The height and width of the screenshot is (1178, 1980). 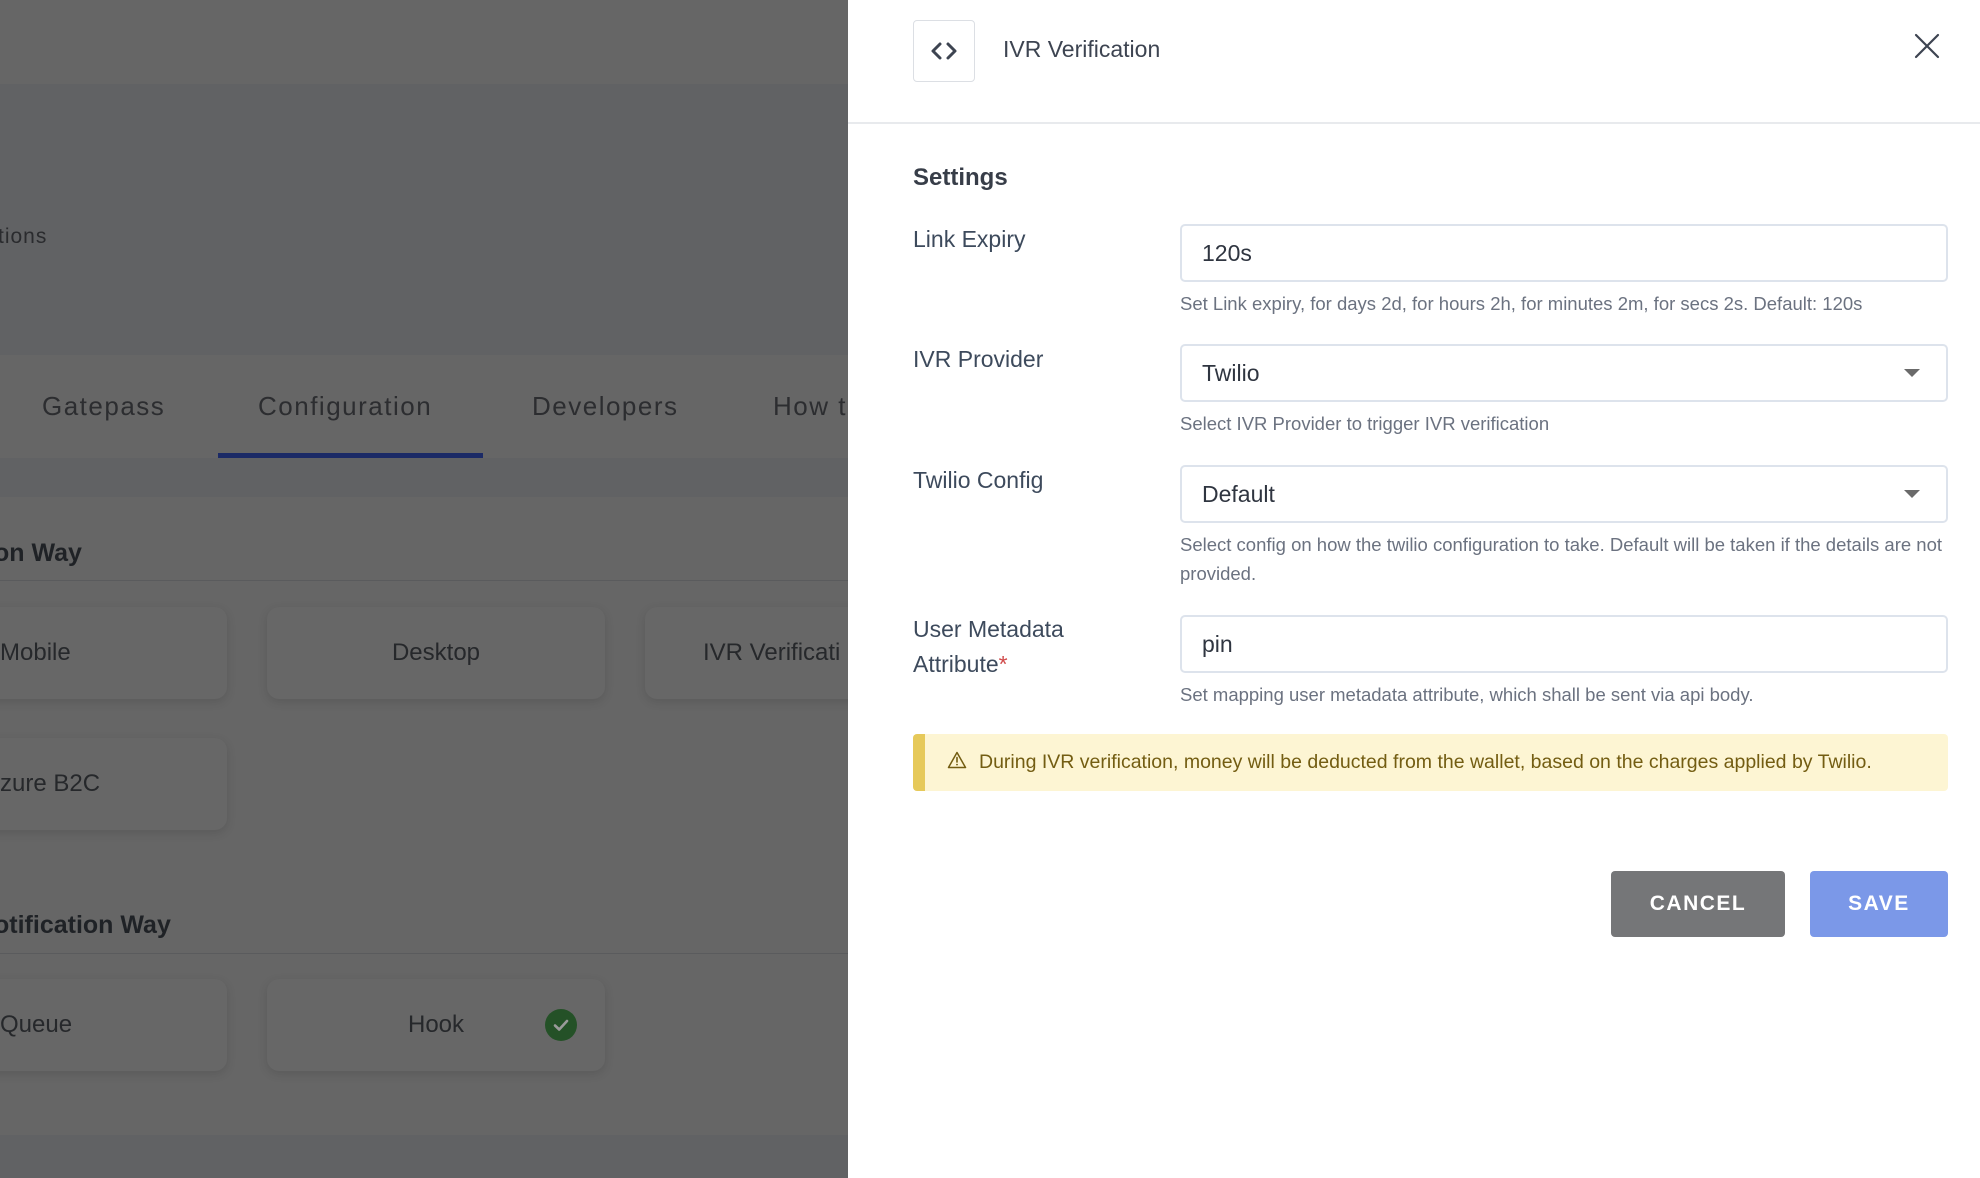 What do you see at coordinates (103, 406) in the screenshot?
I see `tab-gatepass: Gatepass` at bounding box center [103, 406].